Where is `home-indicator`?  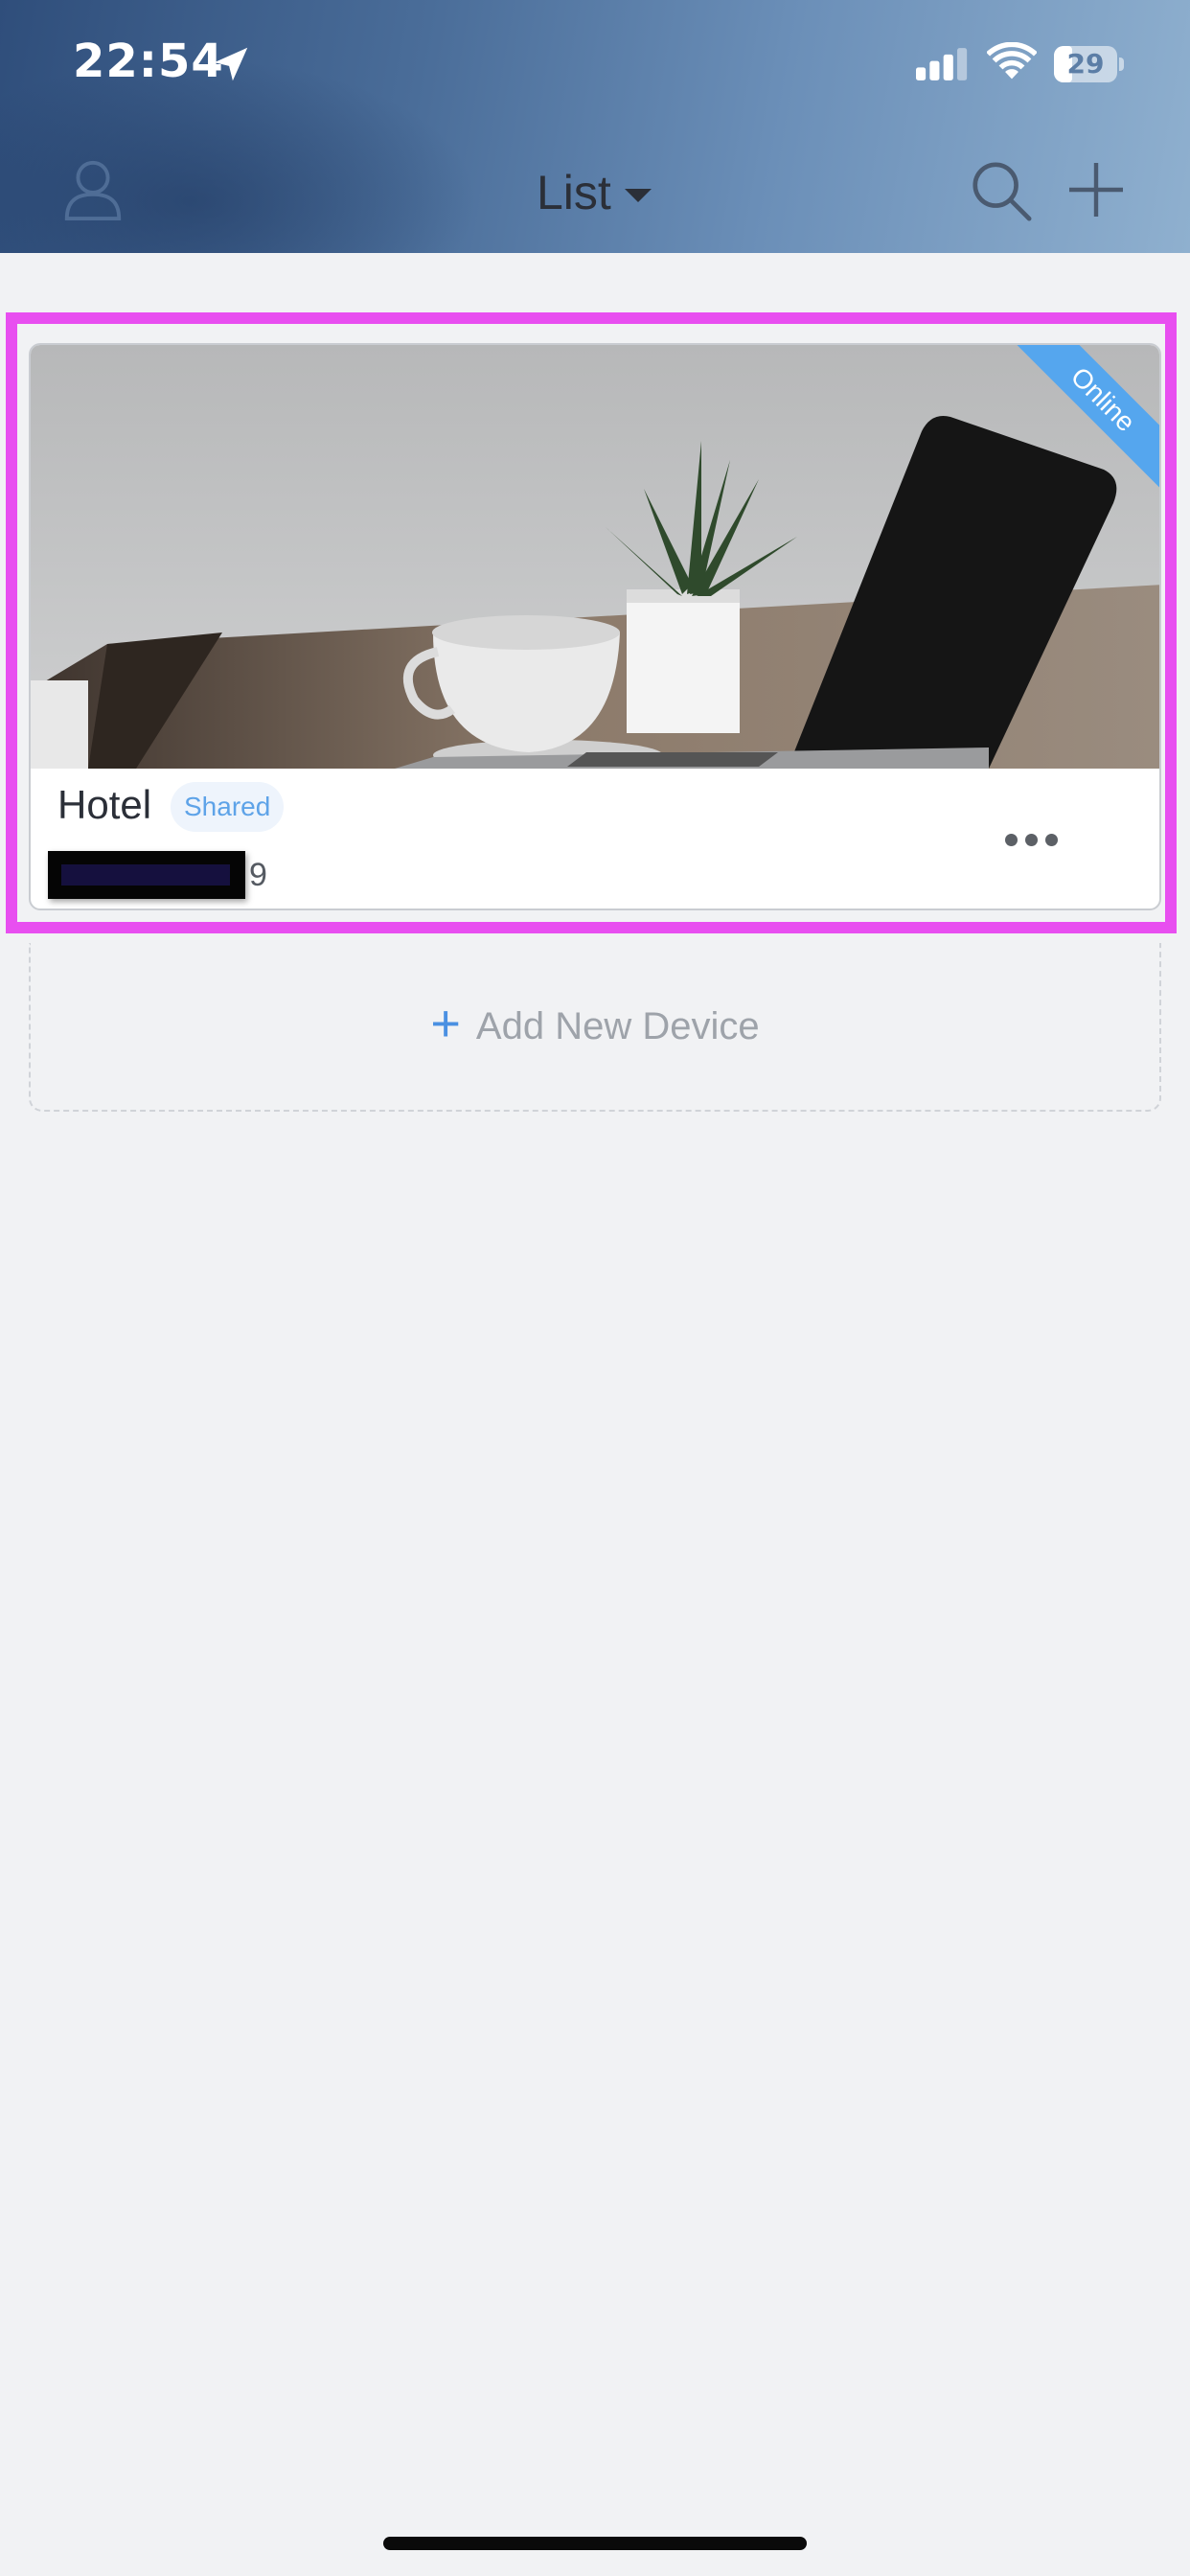
home-indicator is located at coordinates (595, 2543).